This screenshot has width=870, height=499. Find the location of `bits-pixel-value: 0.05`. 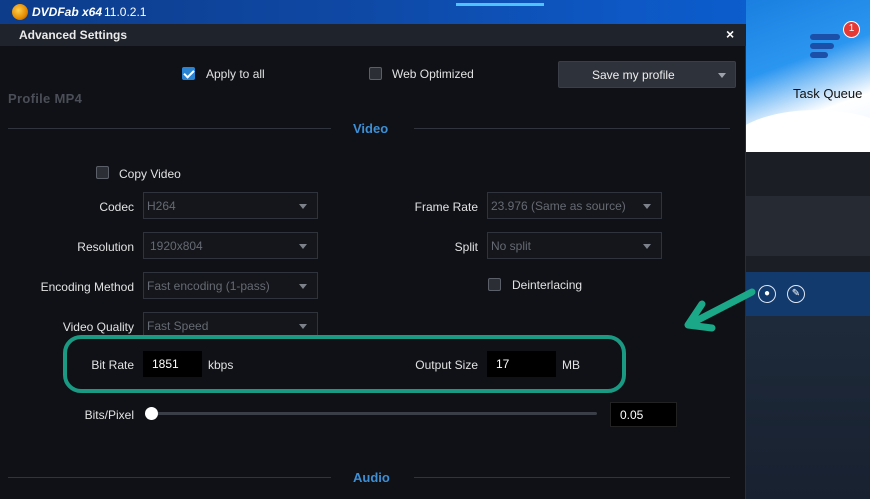

bits-pixel-value: 0.05 is located at coordinates (643, 414).